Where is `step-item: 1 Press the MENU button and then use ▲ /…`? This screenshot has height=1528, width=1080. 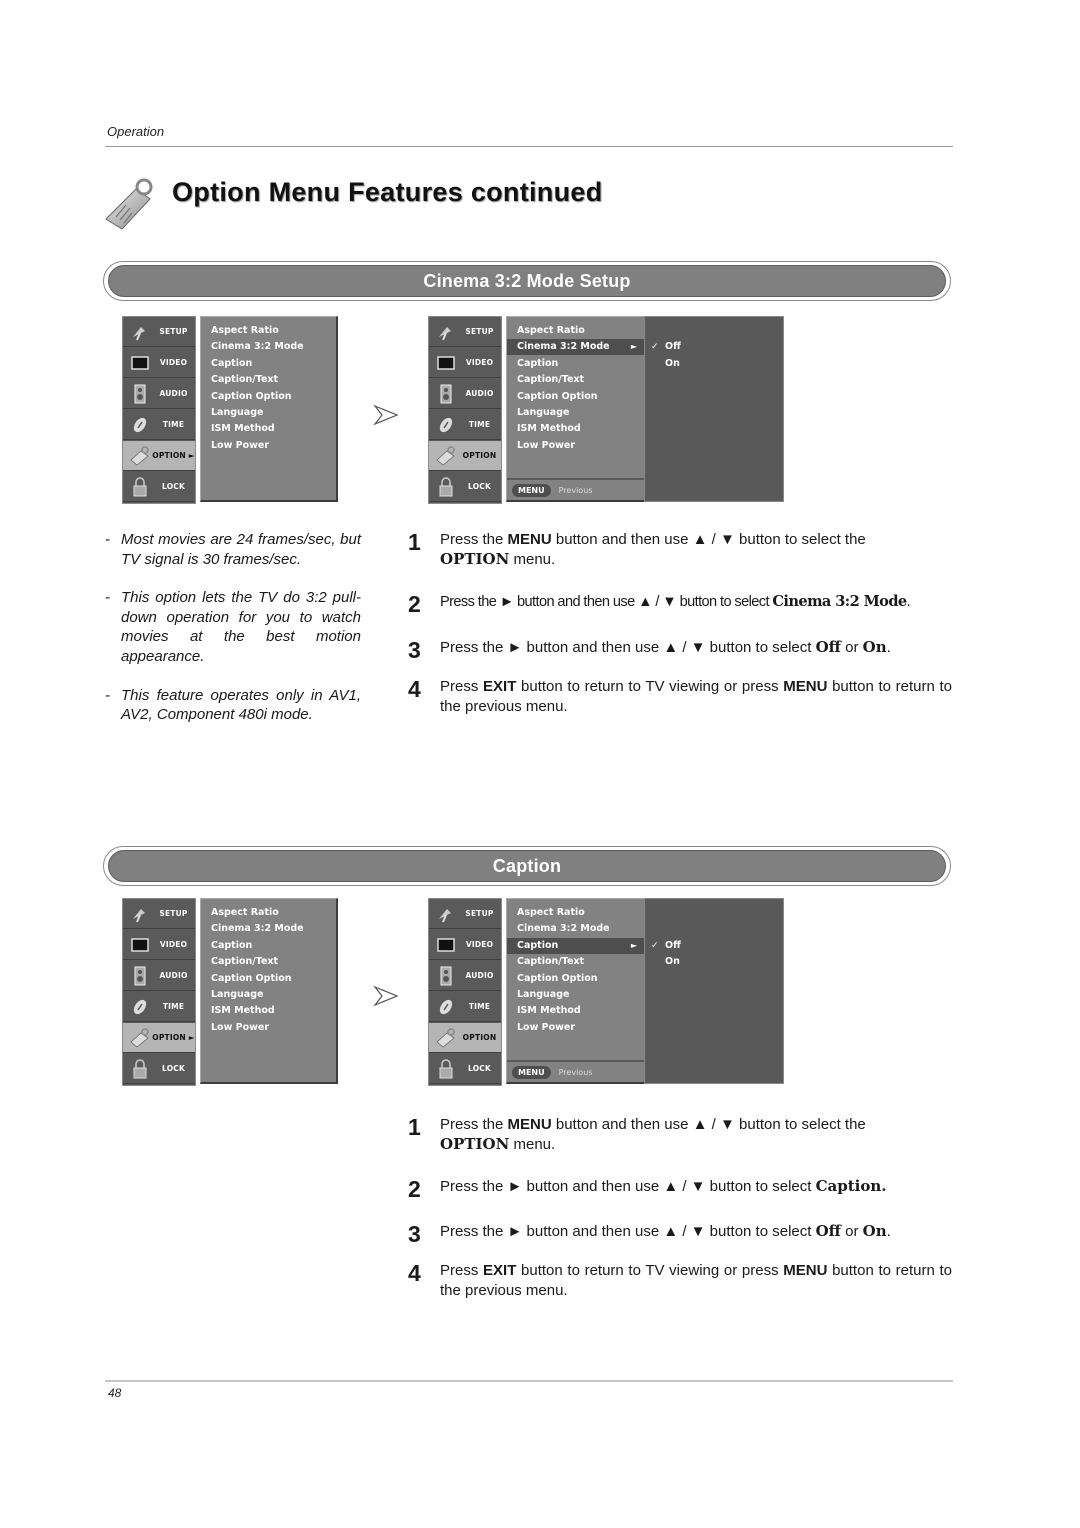
step-item: 1 Press the MENU button and then use ▲ /… is located at coordinates (637, 1133).